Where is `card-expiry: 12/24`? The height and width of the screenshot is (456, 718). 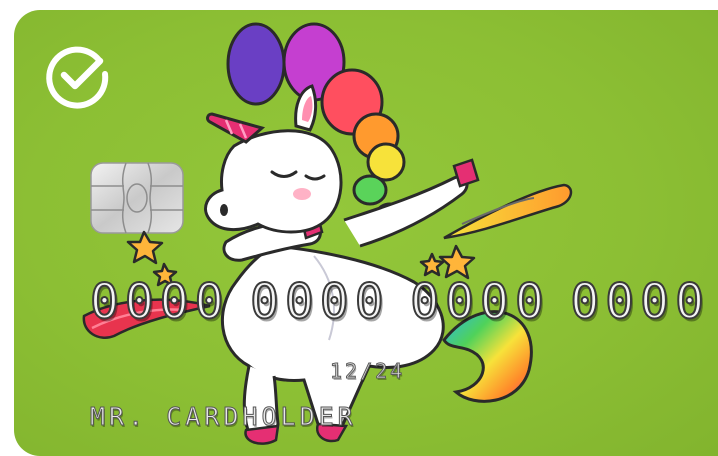 card-expiry: 12/24 is located at coordinates (367, 371).